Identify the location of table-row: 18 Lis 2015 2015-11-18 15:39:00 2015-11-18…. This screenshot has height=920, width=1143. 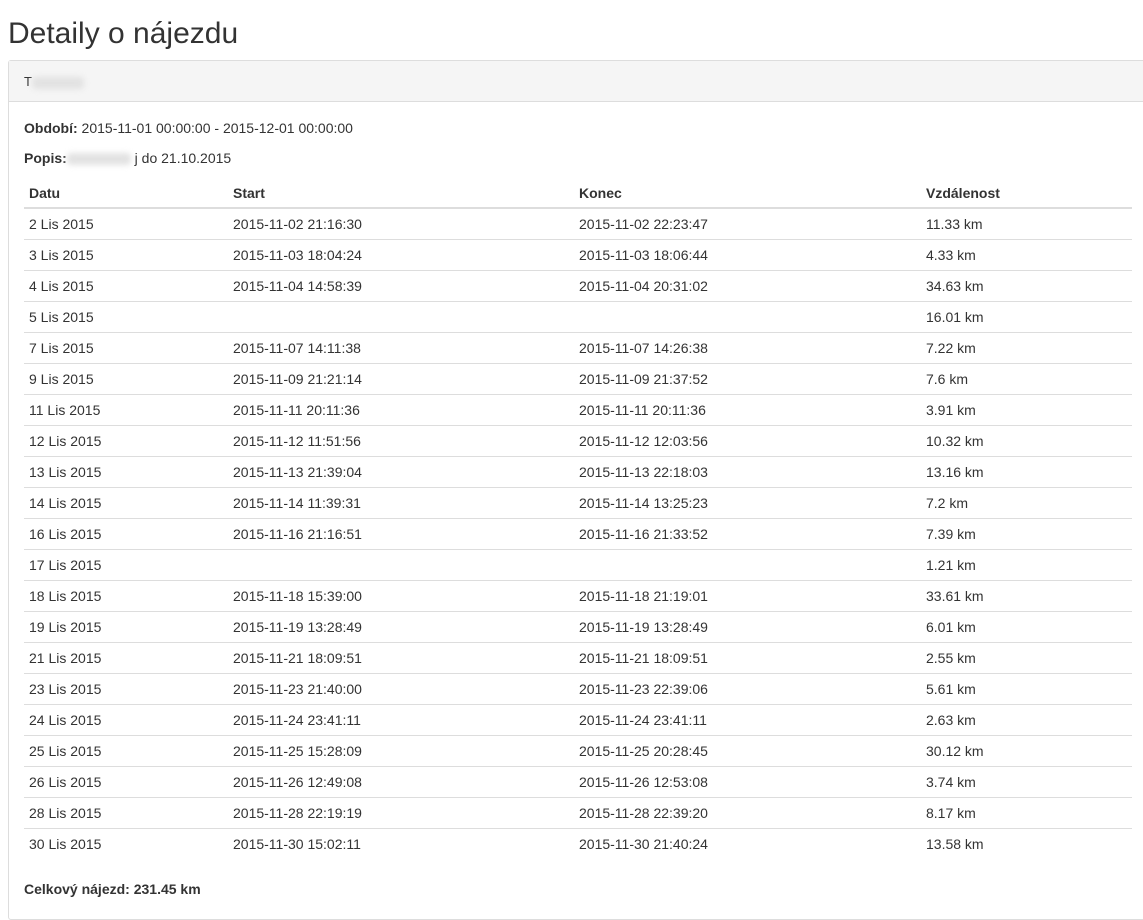
(578, 596).